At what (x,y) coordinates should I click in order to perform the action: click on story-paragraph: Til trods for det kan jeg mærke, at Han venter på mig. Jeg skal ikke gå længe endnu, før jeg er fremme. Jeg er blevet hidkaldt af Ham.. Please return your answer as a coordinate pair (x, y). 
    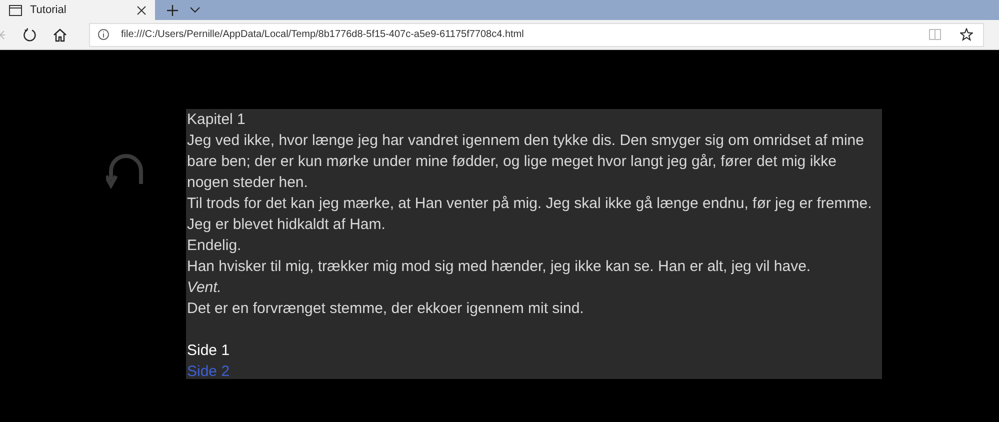
    Looking at the image, I should click on (530, 214).